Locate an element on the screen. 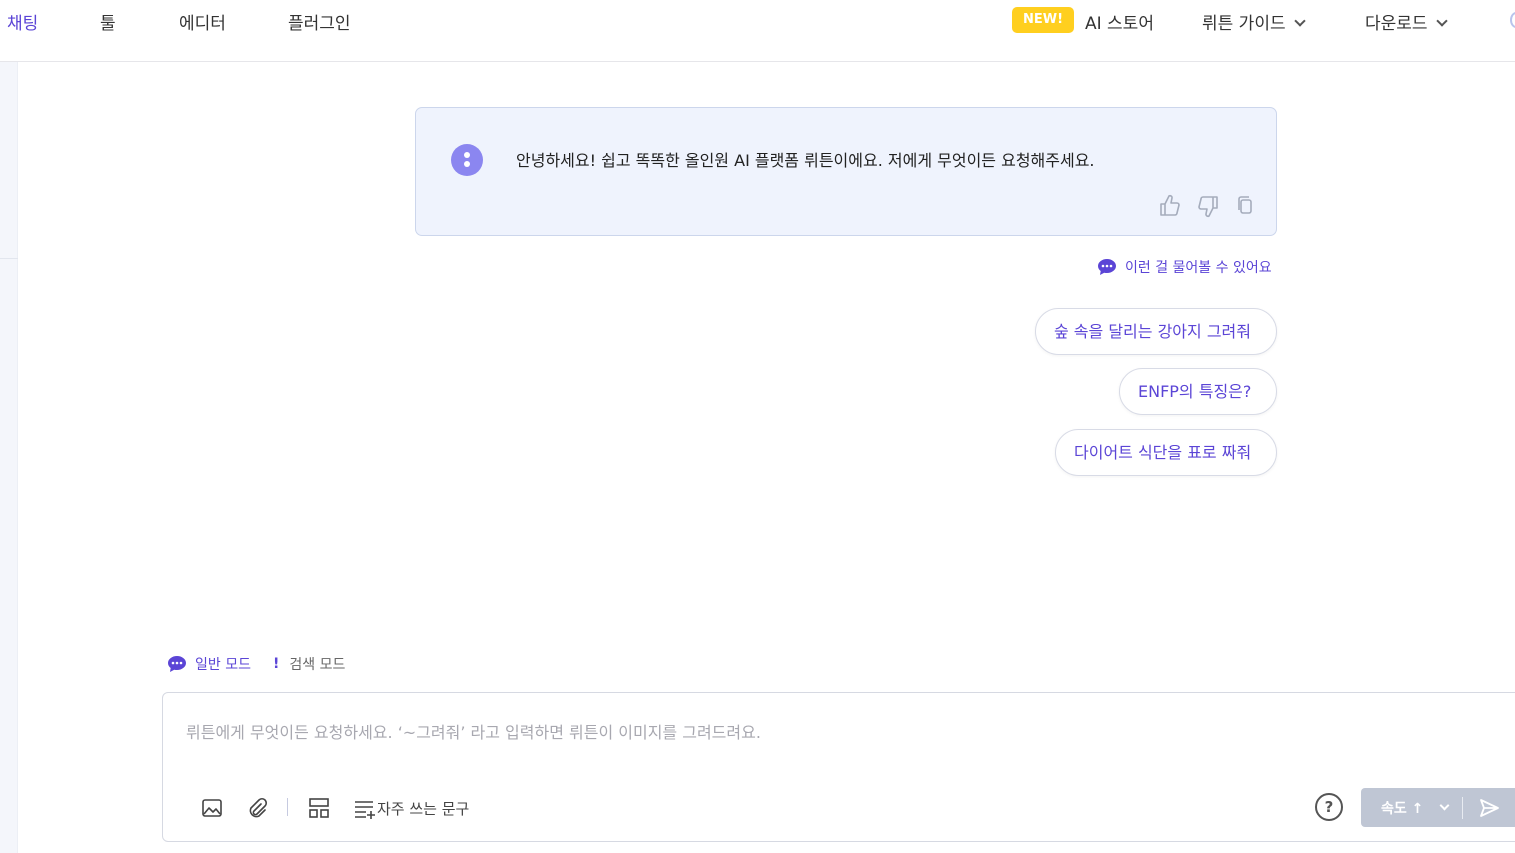  nav-download-label: 다운로드 is located at coordinates (1396, 24).